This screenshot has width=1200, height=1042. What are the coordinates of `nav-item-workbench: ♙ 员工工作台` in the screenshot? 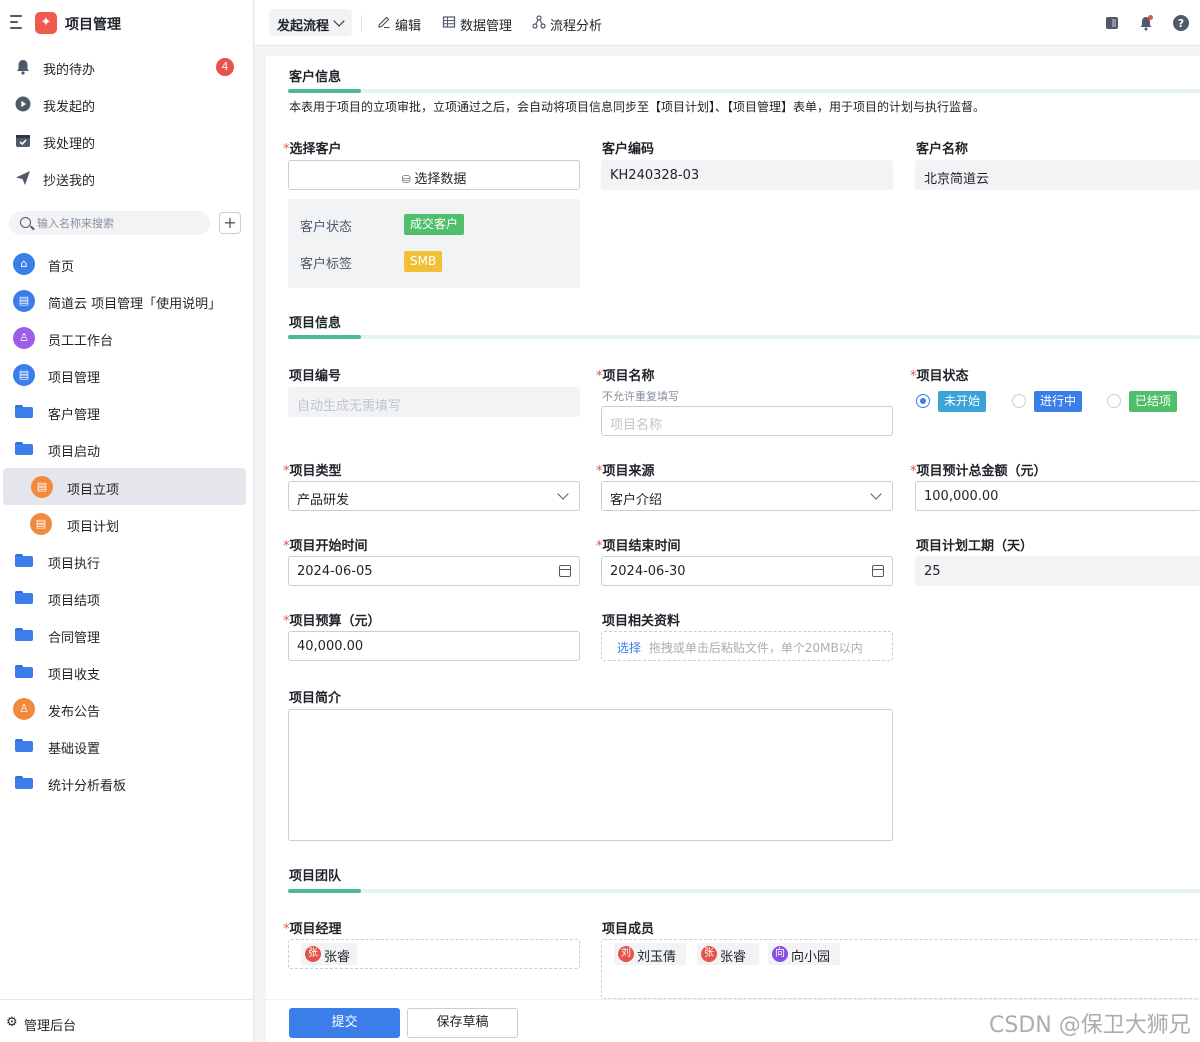 It's located at (127, 337).